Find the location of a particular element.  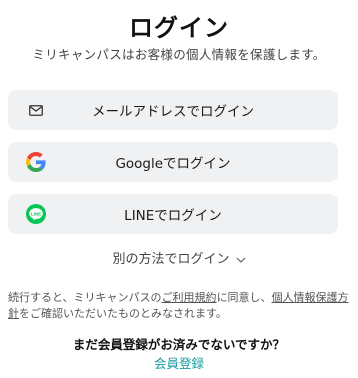

svg-text: LINE is located at coordinates (36, 213).